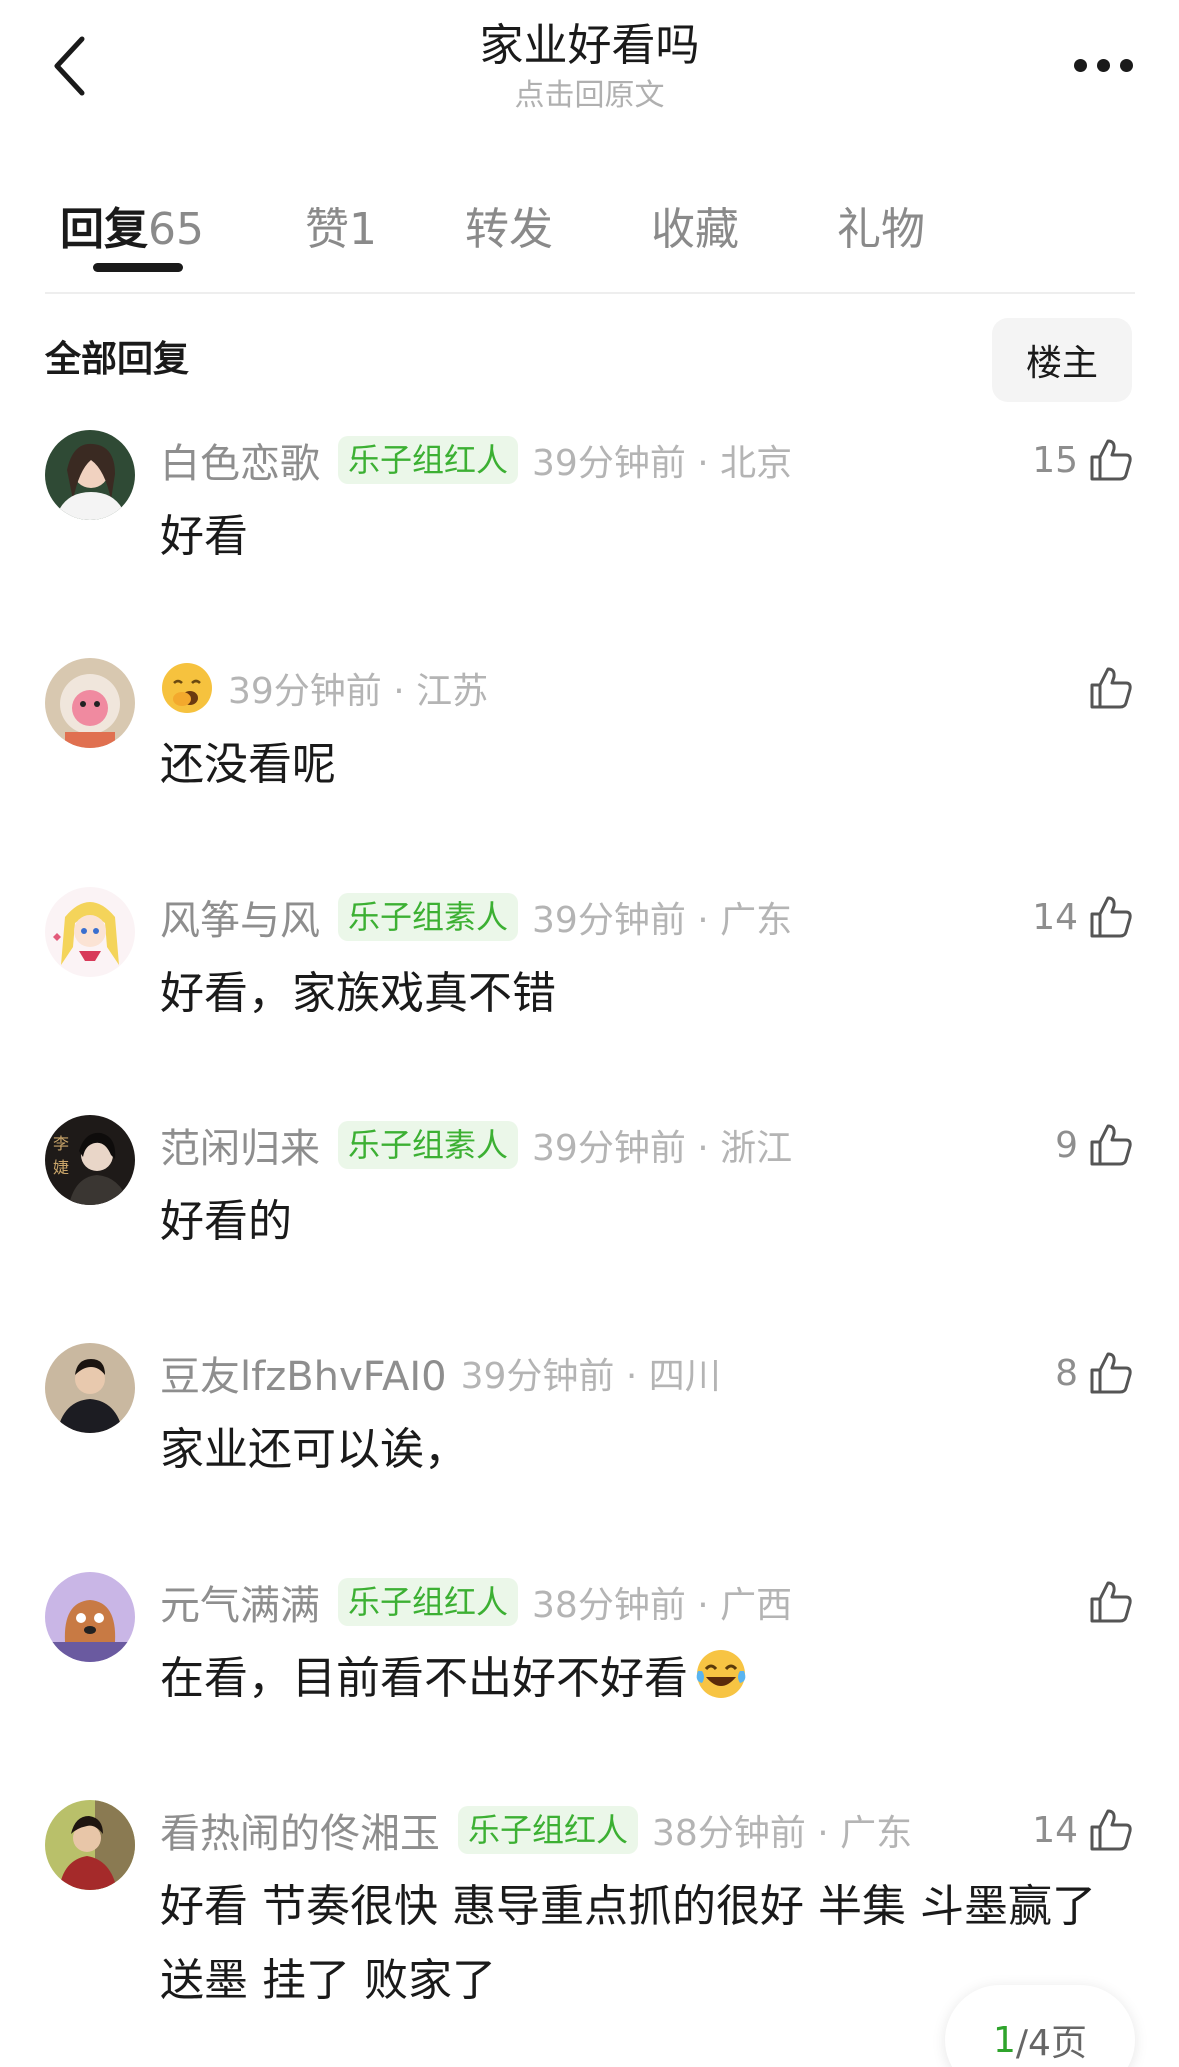 This screenshot has width=1179, height=2067. What do you see at coordinates (695, 230) in the screenshot?
I see `tab-favorites: 收藏` at bounding box center [695, 230].